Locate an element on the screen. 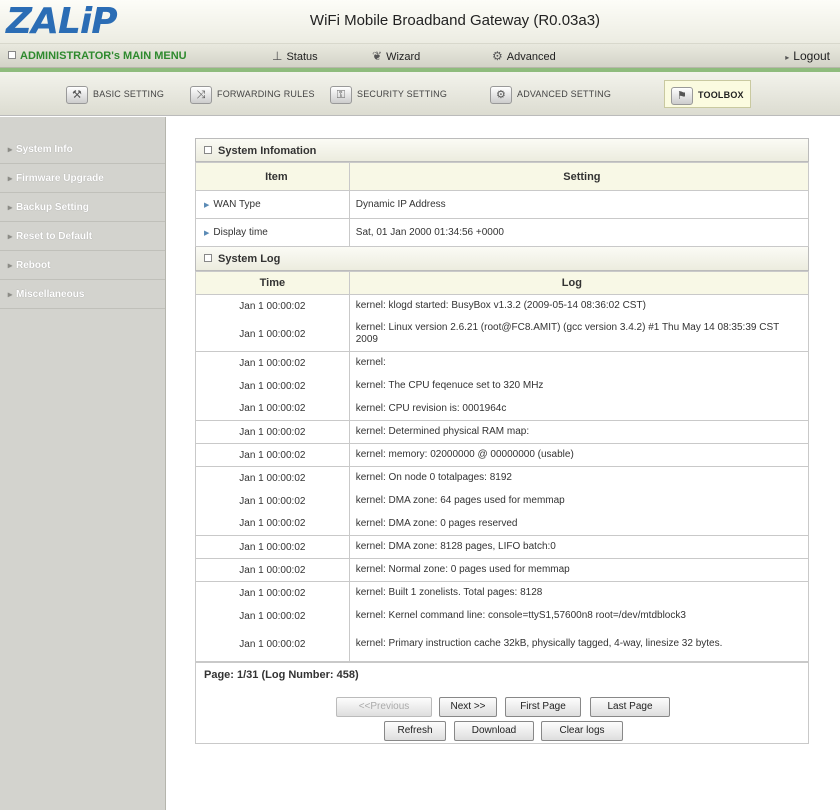 This screenshot has width=840, height=810. tab-security-setting: ⚿ SECURITY SETTING is located at coordinates (388, 94).